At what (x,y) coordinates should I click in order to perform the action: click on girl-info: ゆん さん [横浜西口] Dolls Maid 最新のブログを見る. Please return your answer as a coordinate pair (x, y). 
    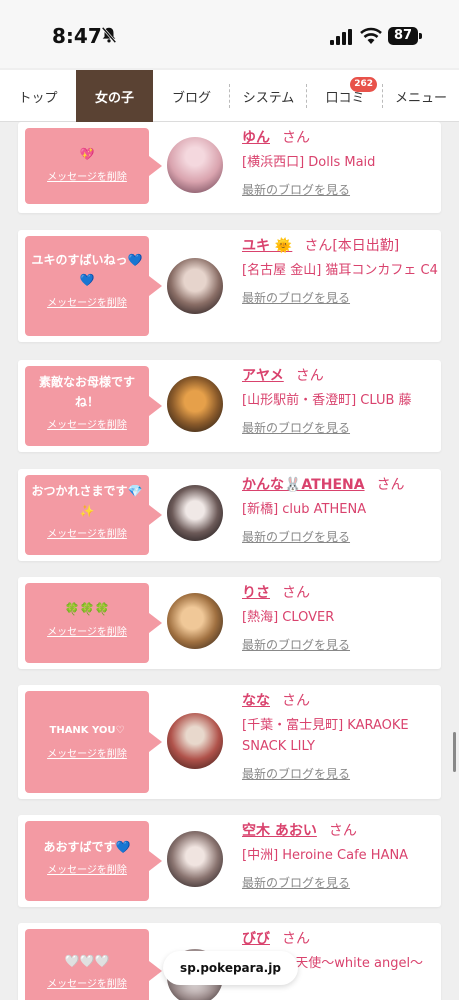
    Looking at the image, I should click on (340, 163).